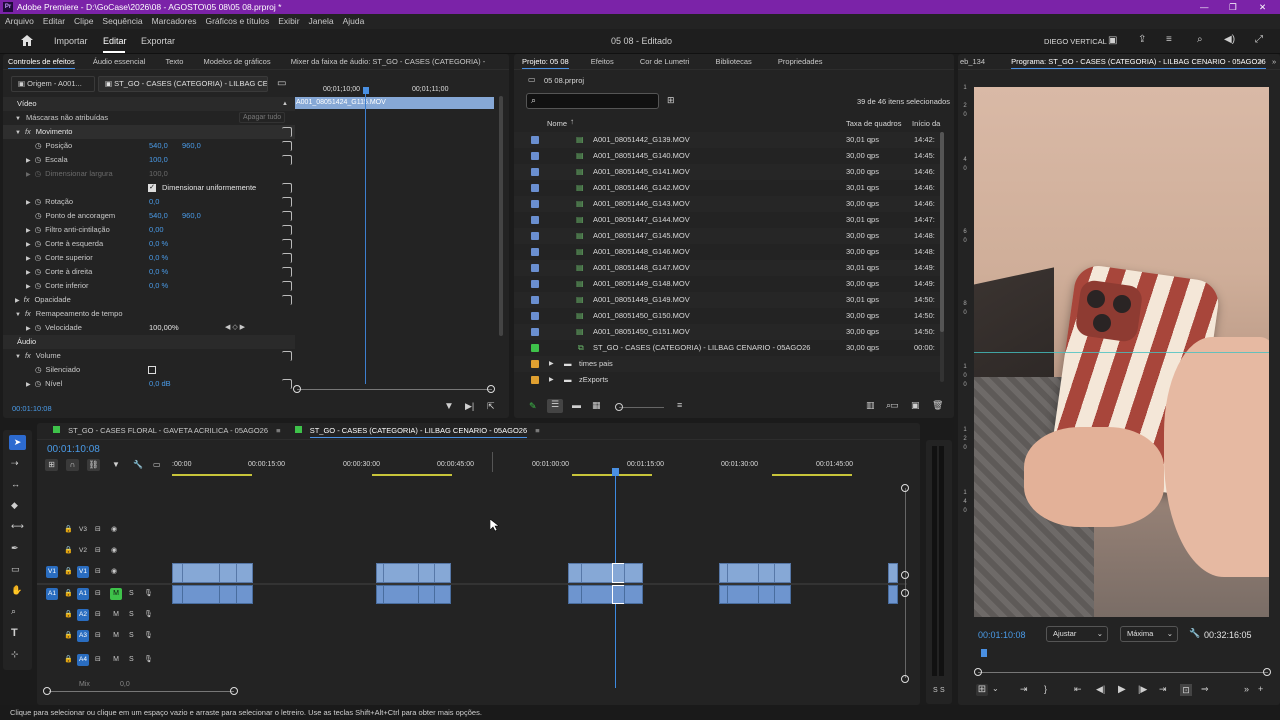  Describe the element at coordinates (1262, 7) in the screenshot. I see `close-button: ✕` at that location.